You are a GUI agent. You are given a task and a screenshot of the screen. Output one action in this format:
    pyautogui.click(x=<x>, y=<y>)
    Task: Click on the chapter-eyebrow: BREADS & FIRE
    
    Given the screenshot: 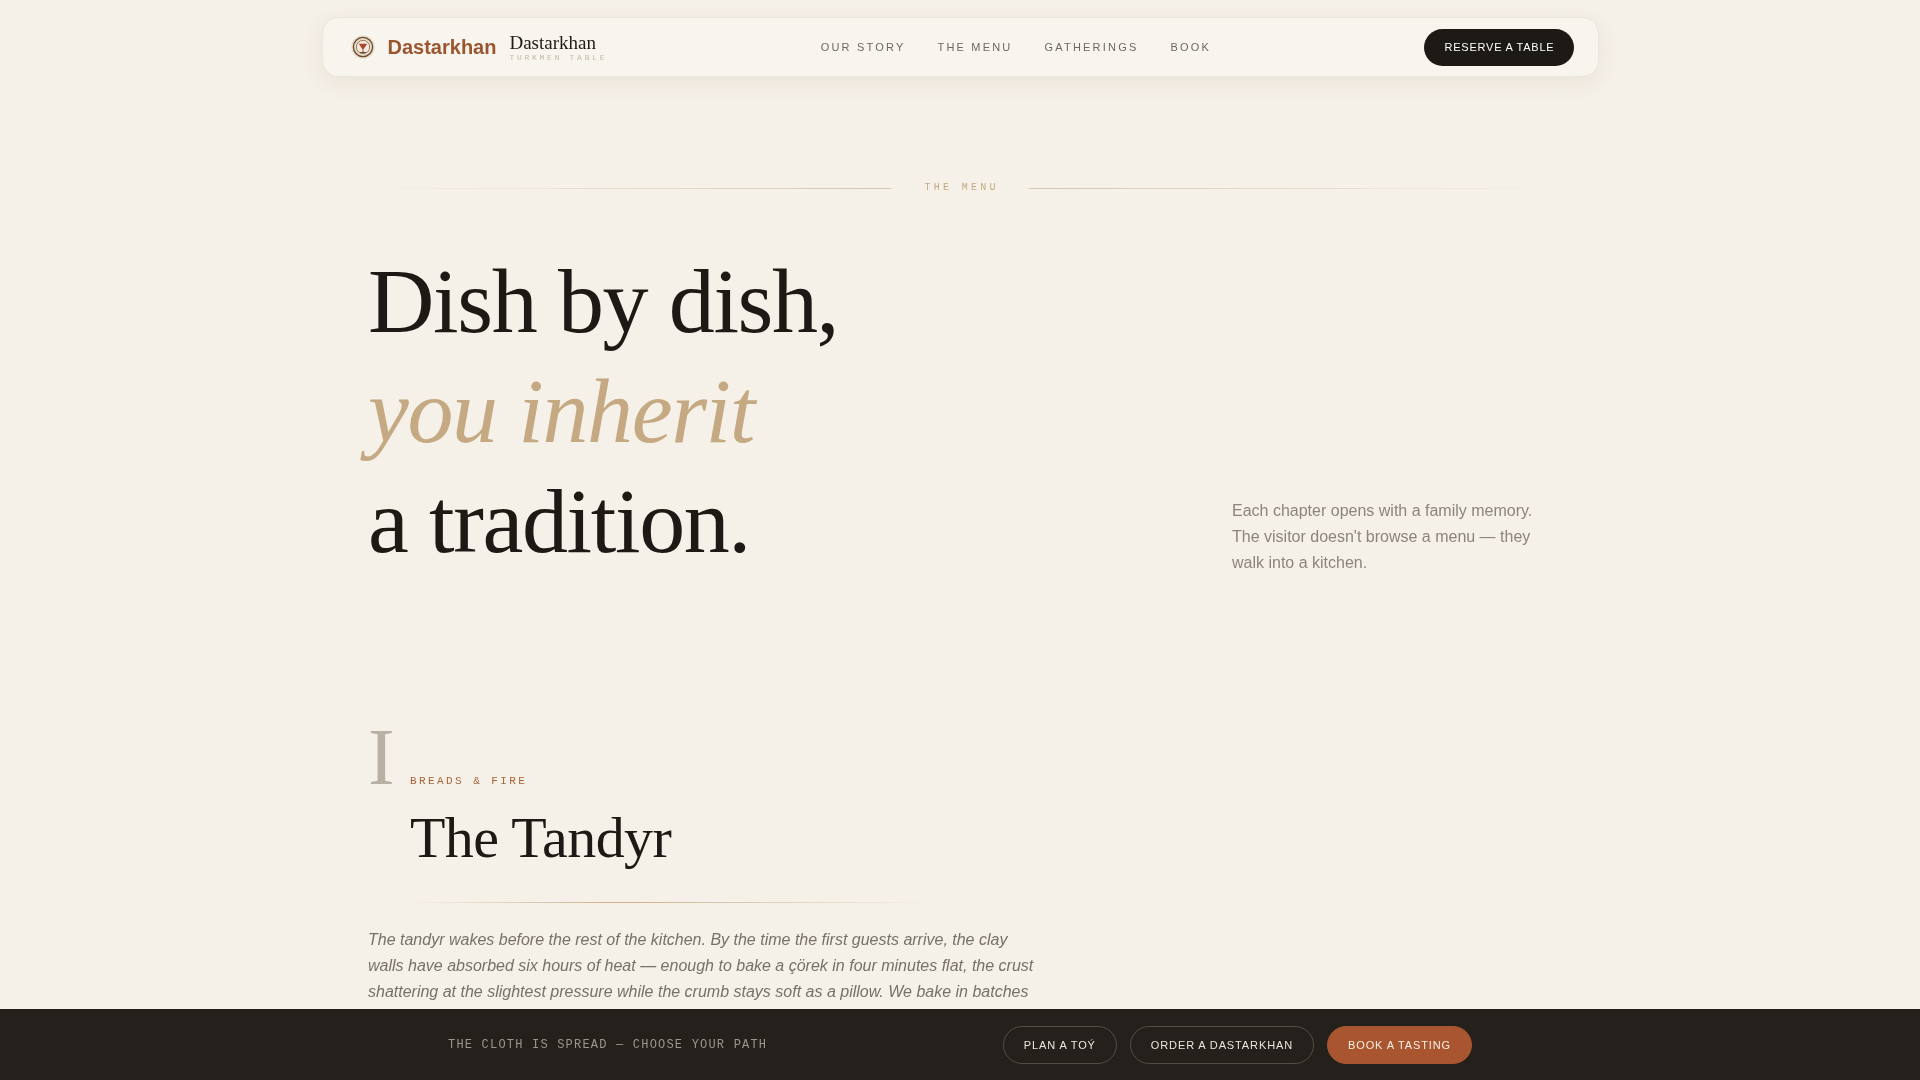 What is the action you would take?
    pyautogui.click(x=469, y=781)
    